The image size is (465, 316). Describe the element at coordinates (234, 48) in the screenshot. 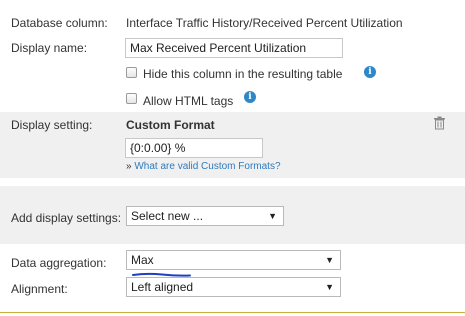

I see `display-name-input: Max Received Percent Utilization` at that location.